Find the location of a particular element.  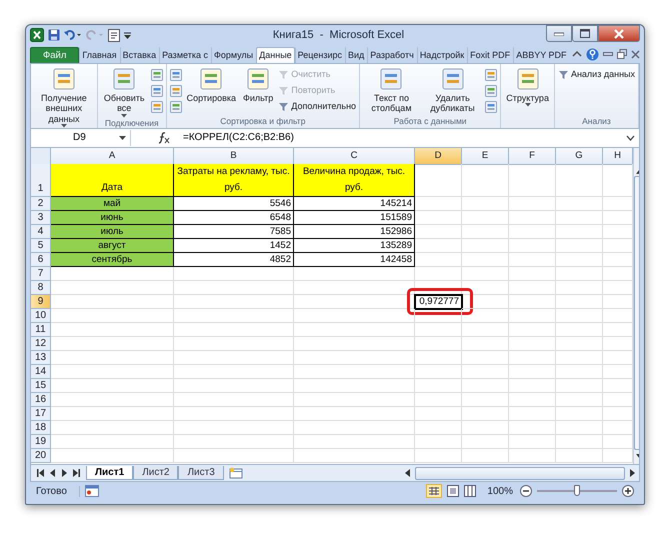

column-header: H is located at coordinates (618, 156).